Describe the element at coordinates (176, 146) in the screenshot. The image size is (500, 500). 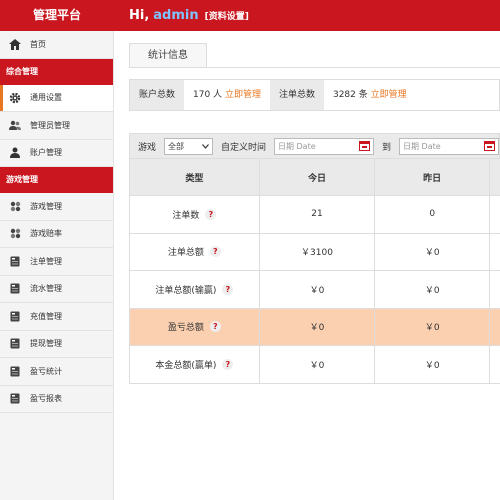
I see `game-select-value: 全部` at that location.